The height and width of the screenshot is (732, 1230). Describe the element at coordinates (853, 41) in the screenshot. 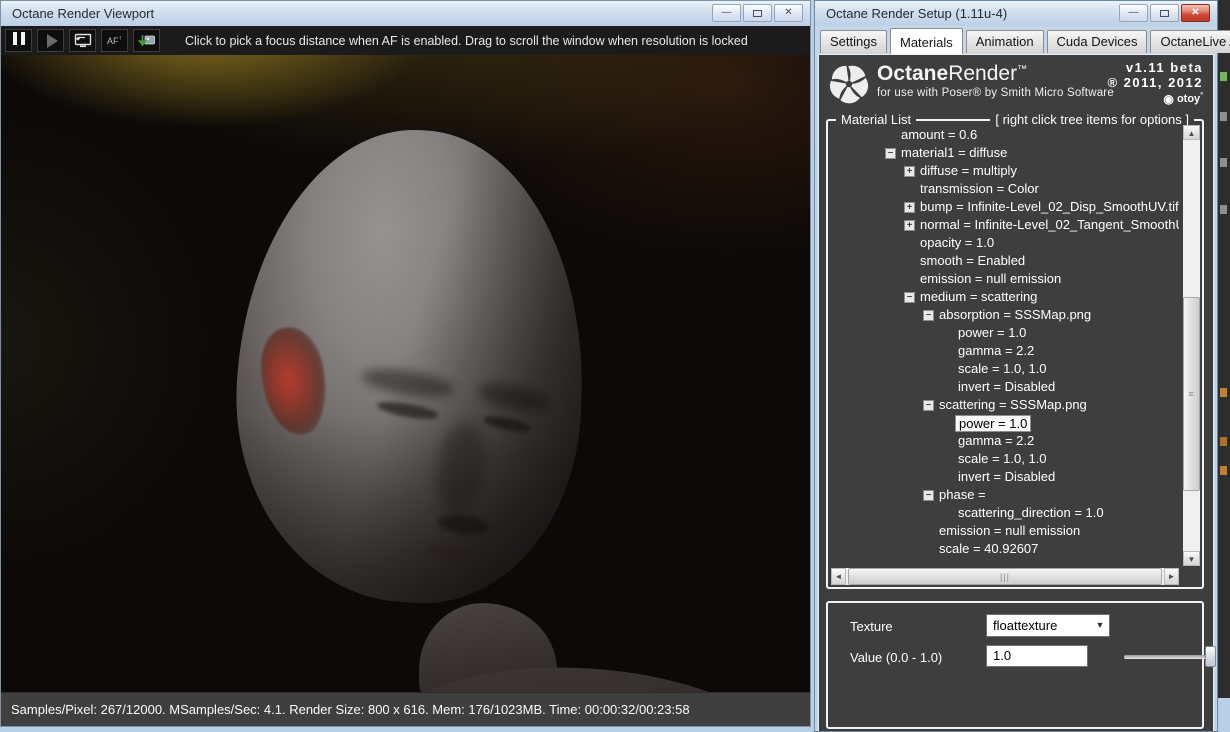

I see `tab-settings: Settings` at that location.